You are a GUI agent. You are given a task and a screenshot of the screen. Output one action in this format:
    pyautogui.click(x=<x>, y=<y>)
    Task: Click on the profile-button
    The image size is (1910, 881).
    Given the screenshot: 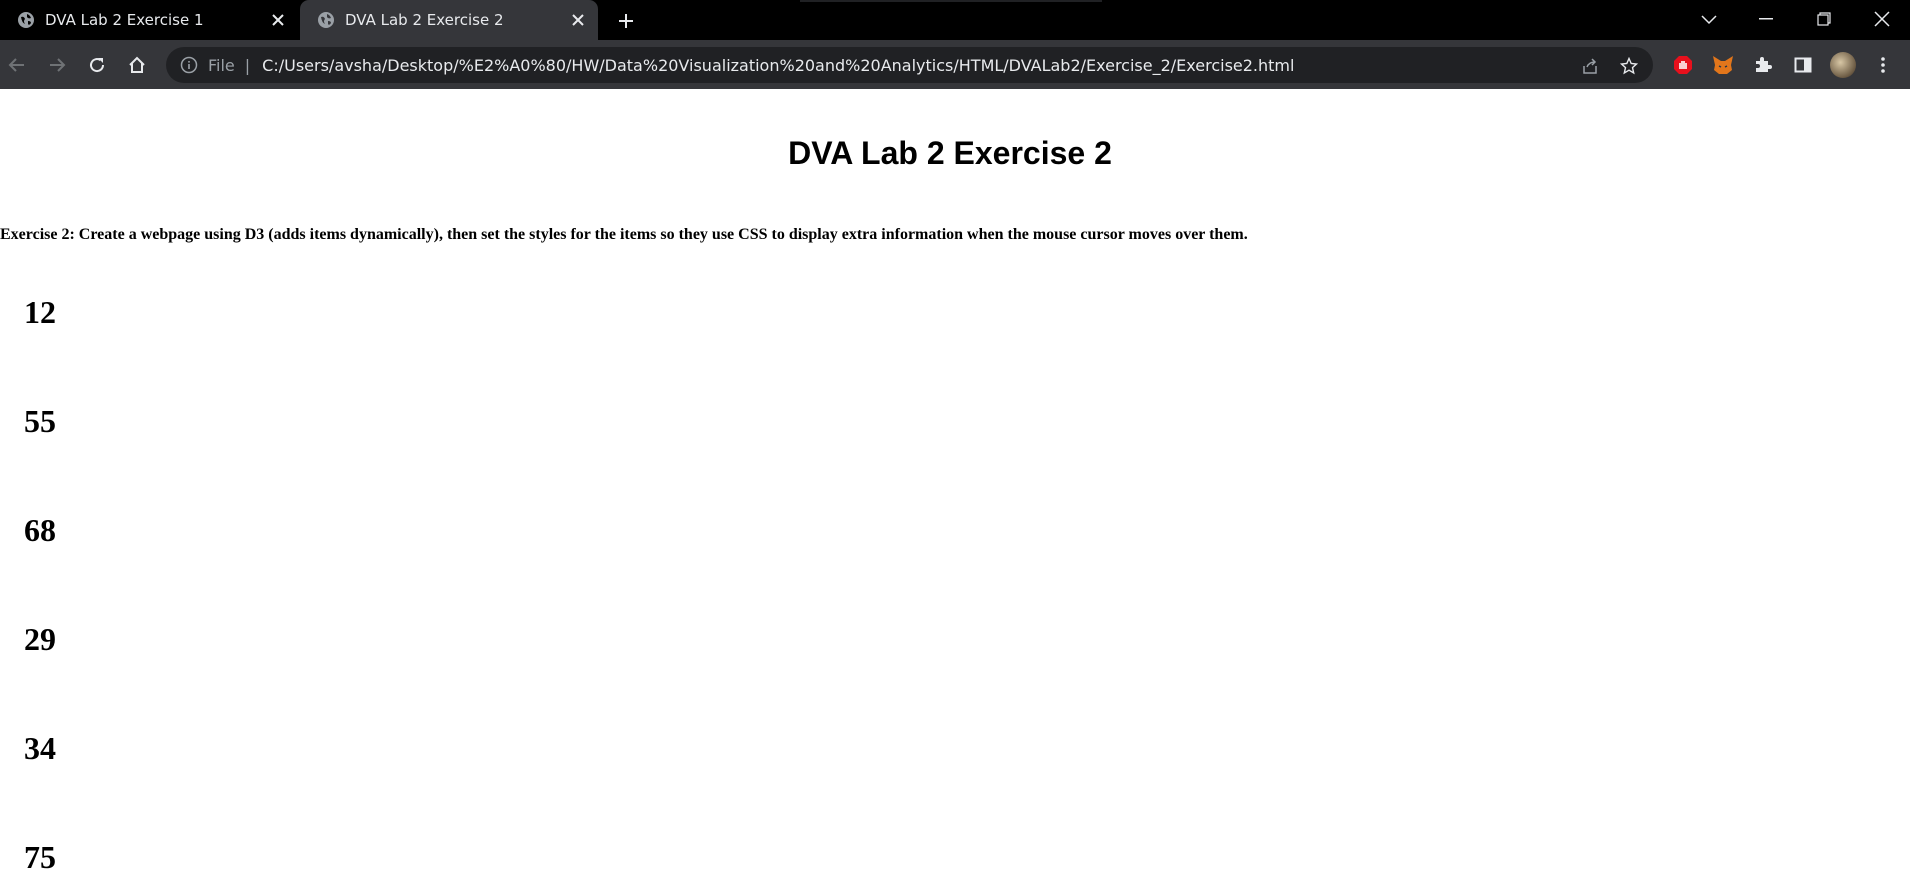 What is the action you would take?
    pyautogui.click(x=1843, y=65)
    